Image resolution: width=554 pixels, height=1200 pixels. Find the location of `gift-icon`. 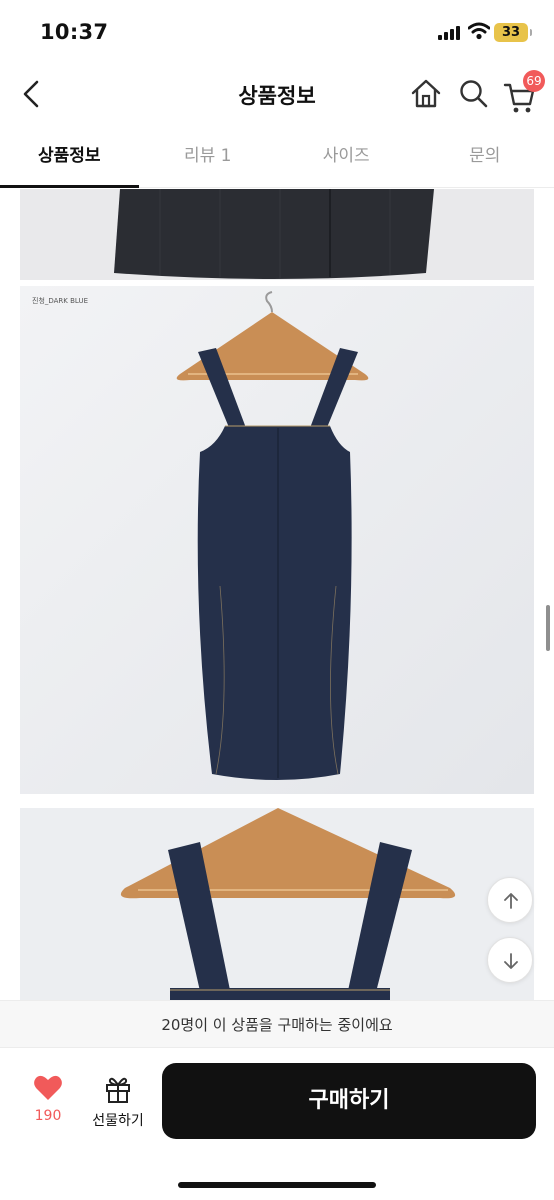

gift-icon is located at coordinates (118, 1090).